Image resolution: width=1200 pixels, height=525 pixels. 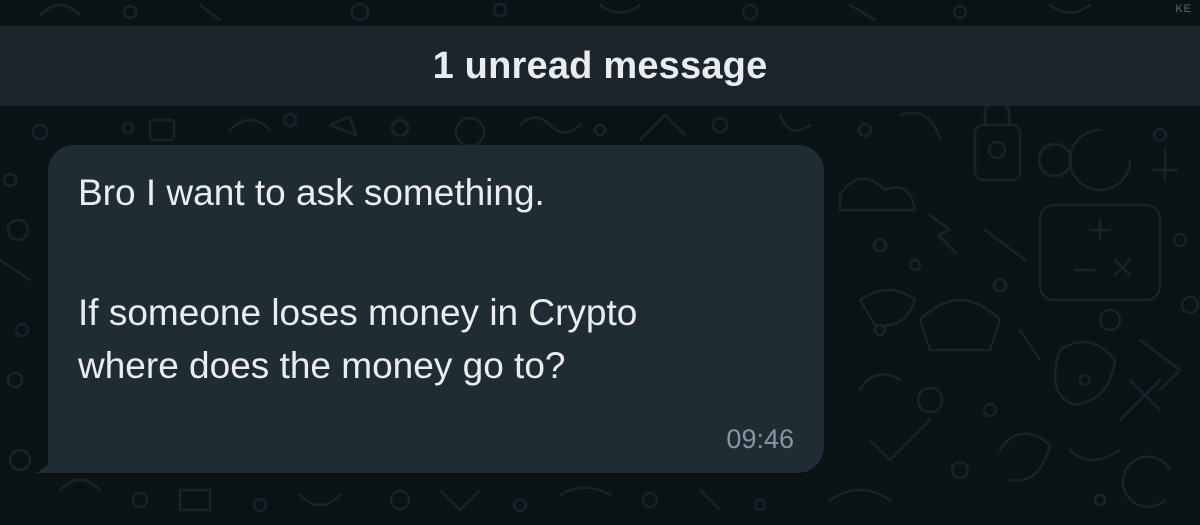 What do you see at coordinates (1183, 9) in the screenshot?
I see `watermark: KE` at bounding box center [1183, 9].